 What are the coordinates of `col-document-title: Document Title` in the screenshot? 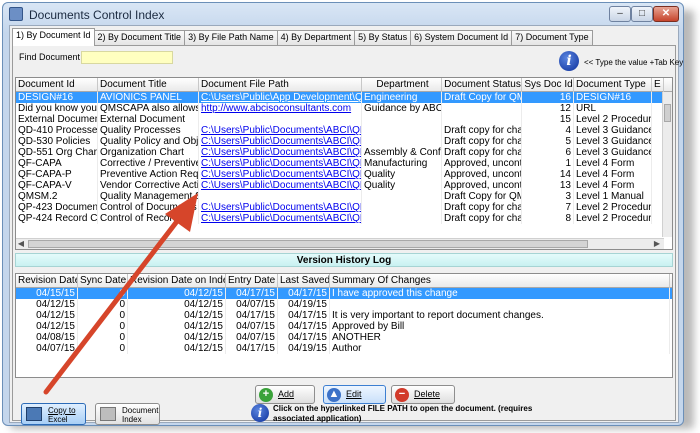 It's located at (148, 85).